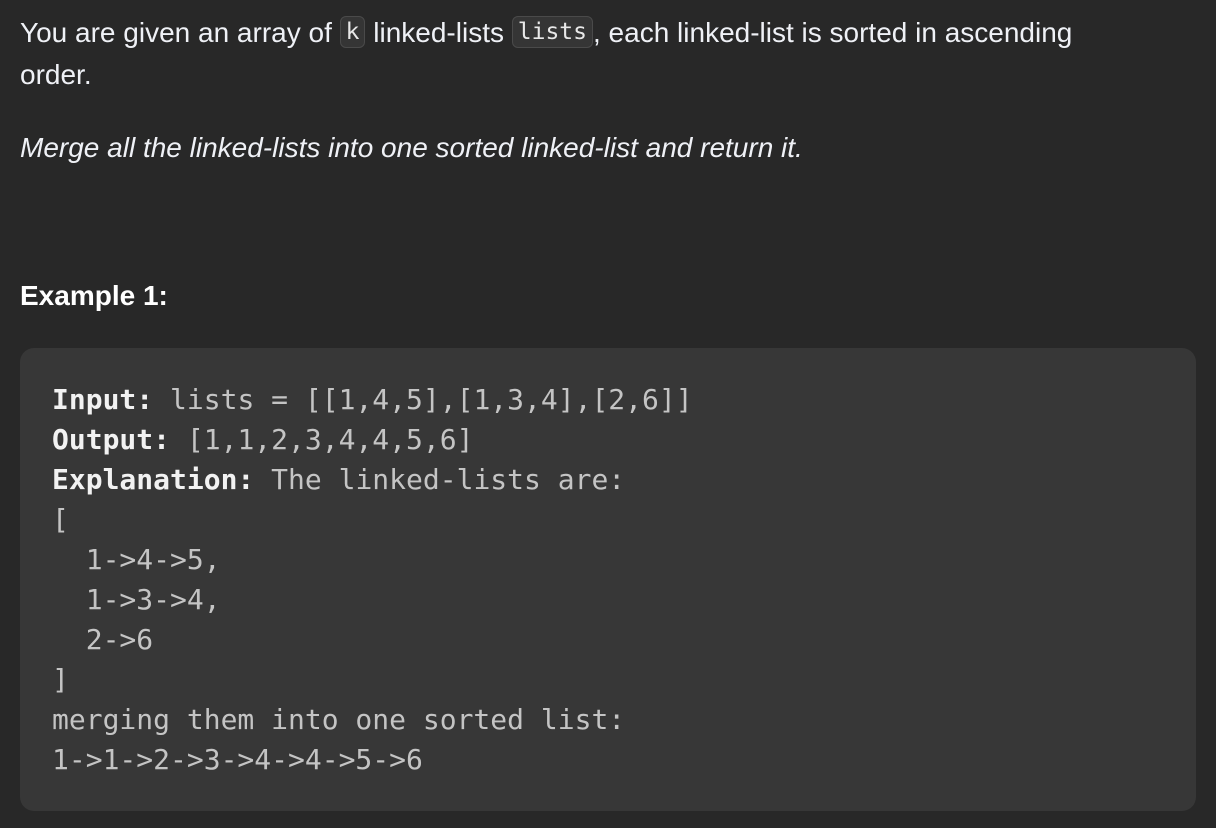  Describe the element at coordinates (56, 74) in the screenshot. I see `description-line-2: order.` at that location.